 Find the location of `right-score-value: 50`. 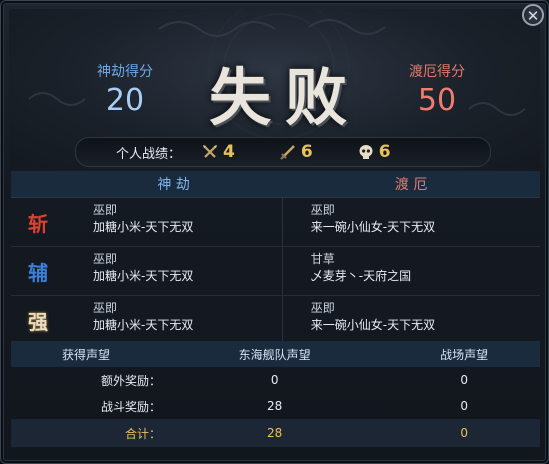

right-score-value: 50 is located at coordinates (437, 100).